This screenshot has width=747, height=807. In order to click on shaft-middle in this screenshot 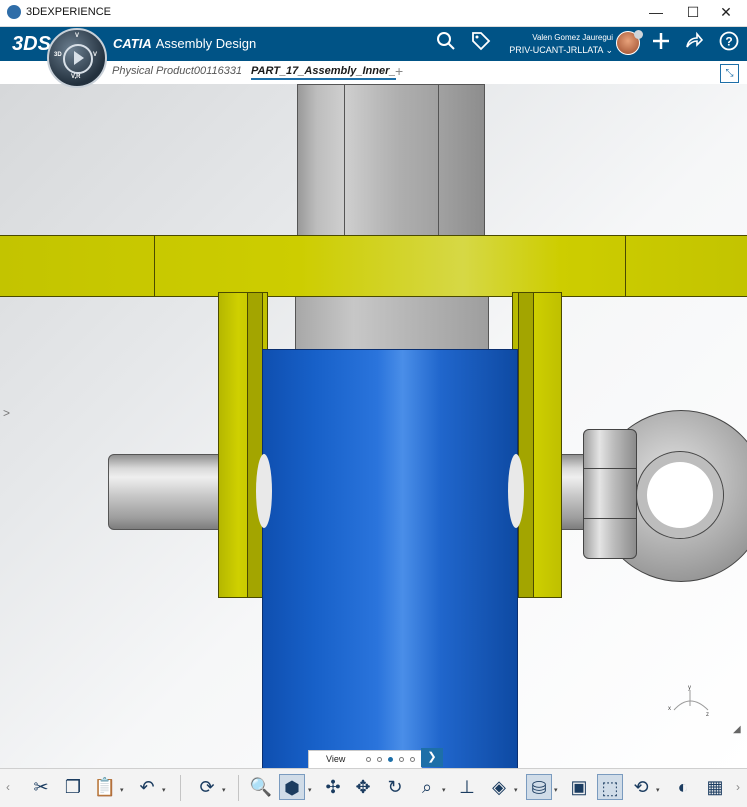, I will do `click(392, 324)`.